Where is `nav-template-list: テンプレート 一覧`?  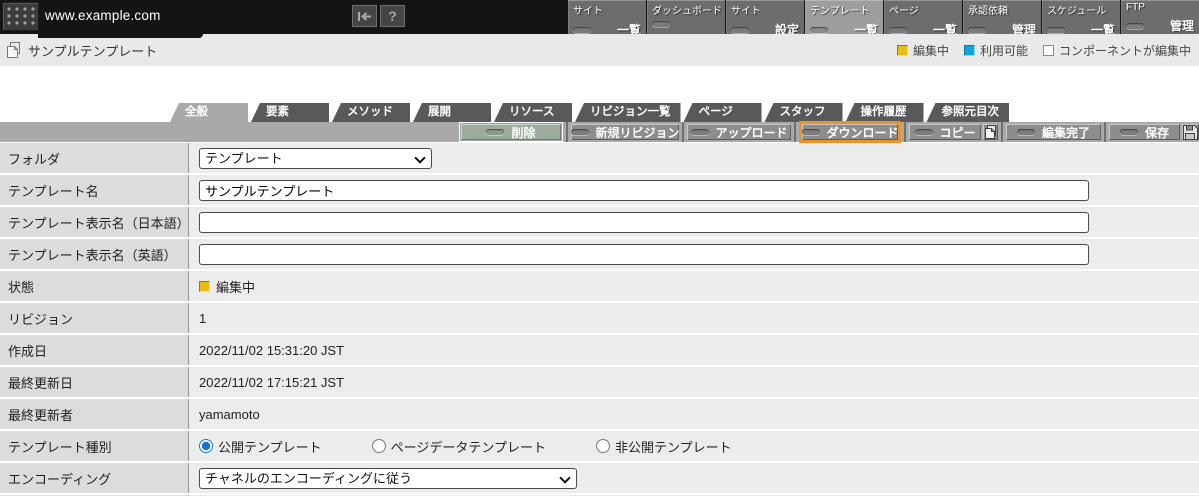
nav-template-list: テンプレート 一覧 is located at coordinates (844, 17).